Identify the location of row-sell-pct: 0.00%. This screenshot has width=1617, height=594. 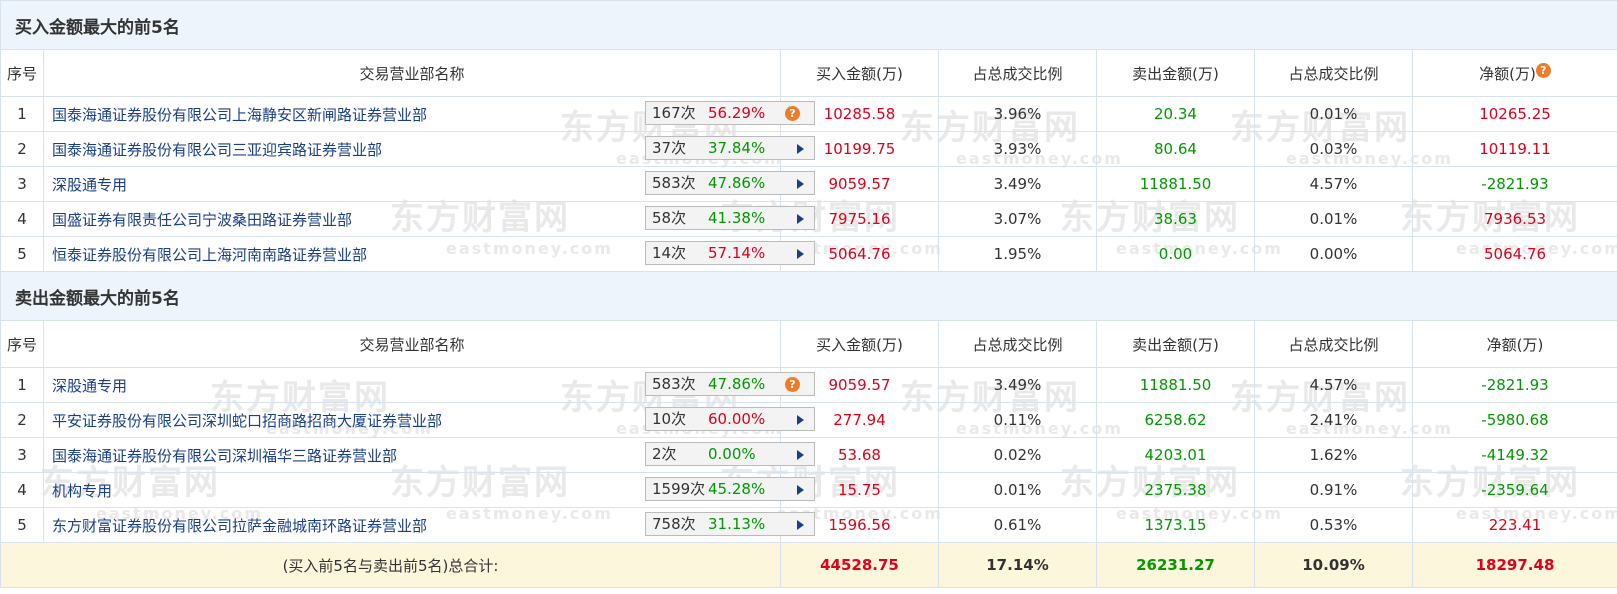
(1333, 254).